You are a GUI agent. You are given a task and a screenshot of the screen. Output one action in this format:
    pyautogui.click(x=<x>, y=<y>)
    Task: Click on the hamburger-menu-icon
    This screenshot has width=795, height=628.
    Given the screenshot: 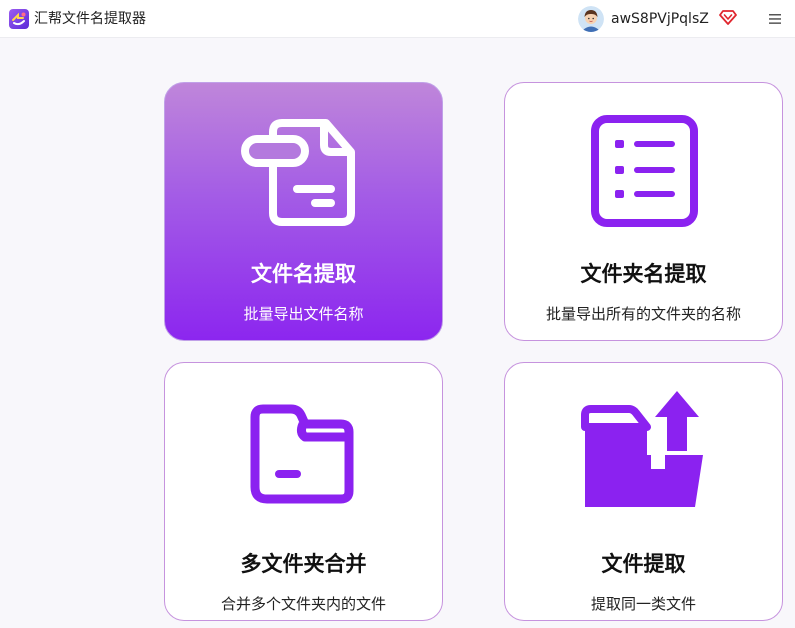 What is the action you would take?
    pyautogui.click(x=775, y=19)
    